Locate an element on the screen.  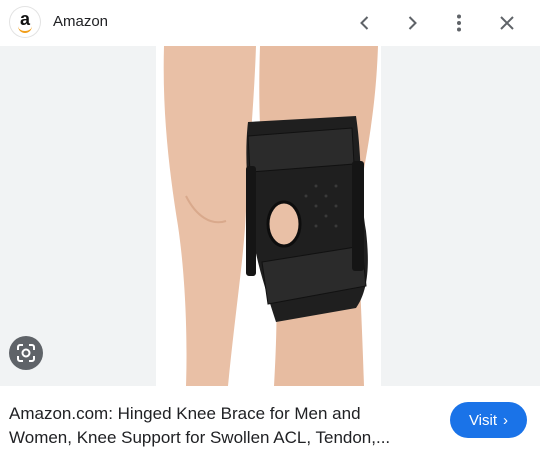
visit-button: Visit › is located at coordinates (488, 420).